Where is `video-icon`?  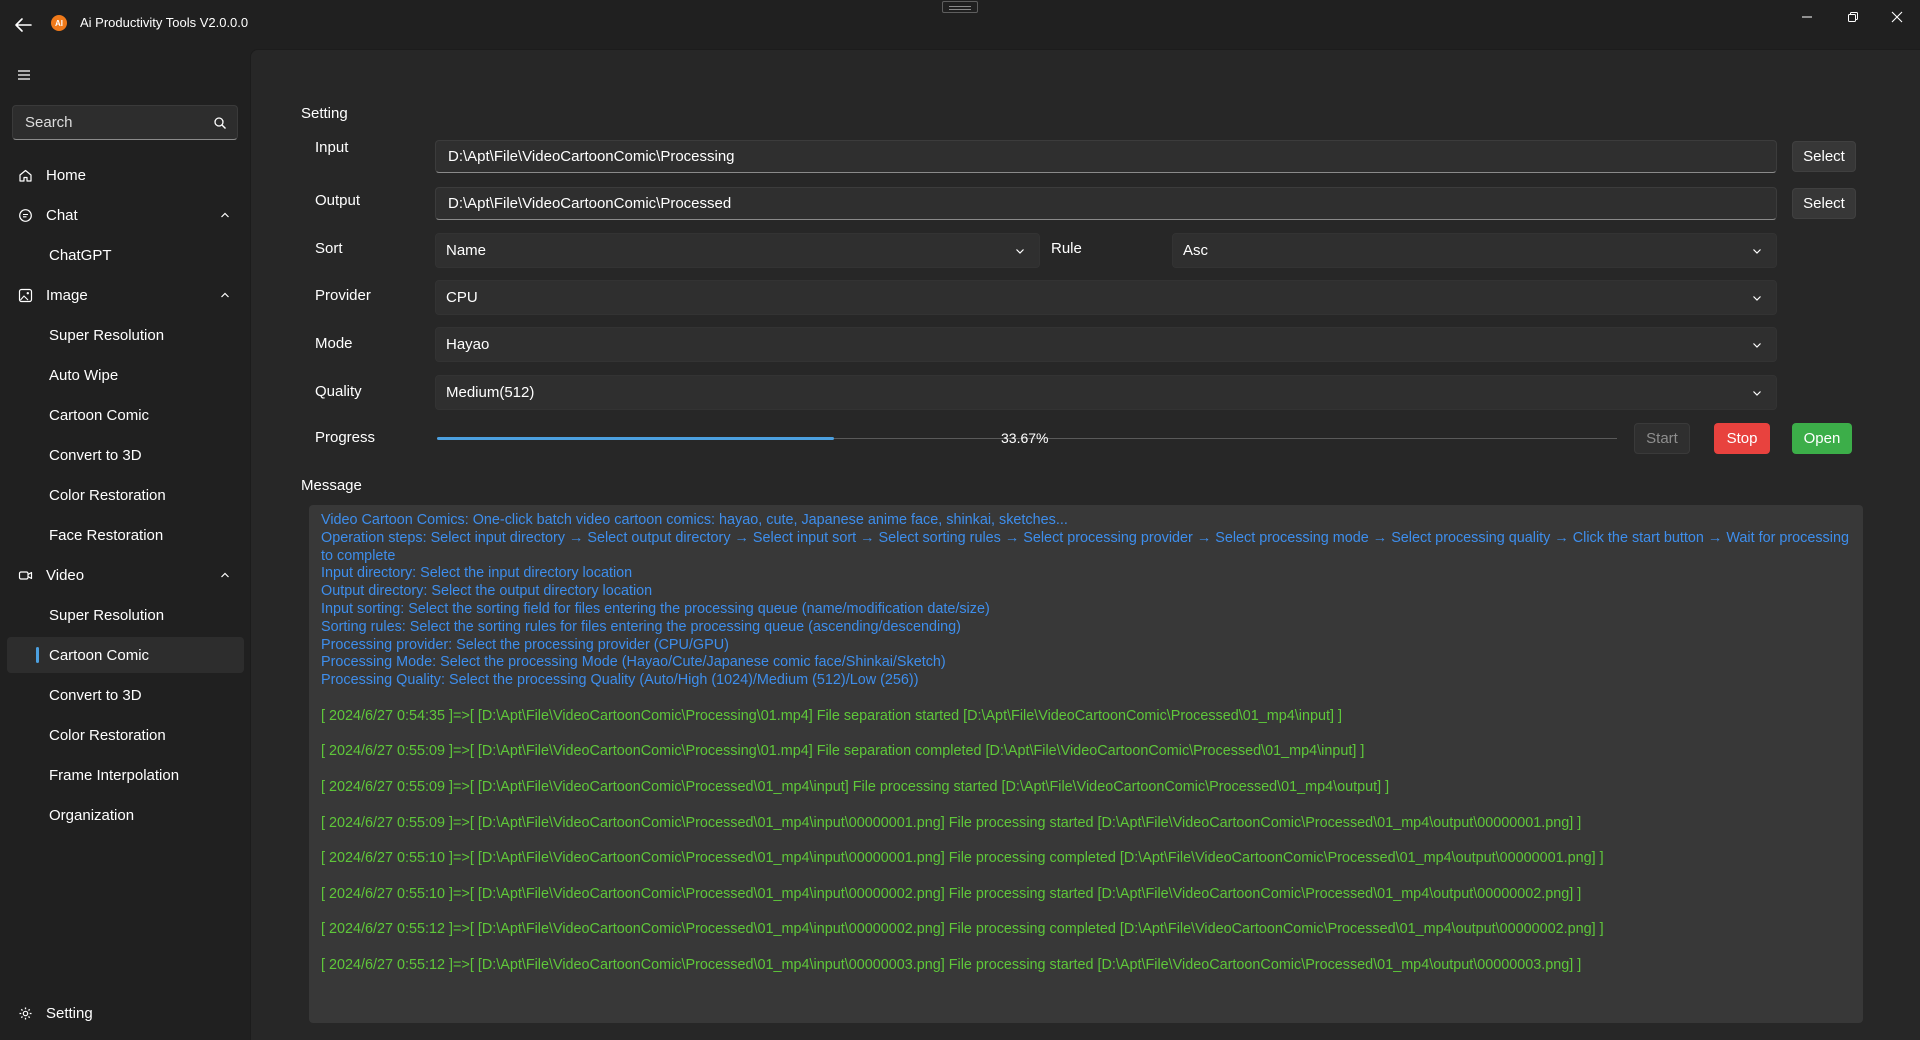
video-icon is located at coordinates (25, 575).